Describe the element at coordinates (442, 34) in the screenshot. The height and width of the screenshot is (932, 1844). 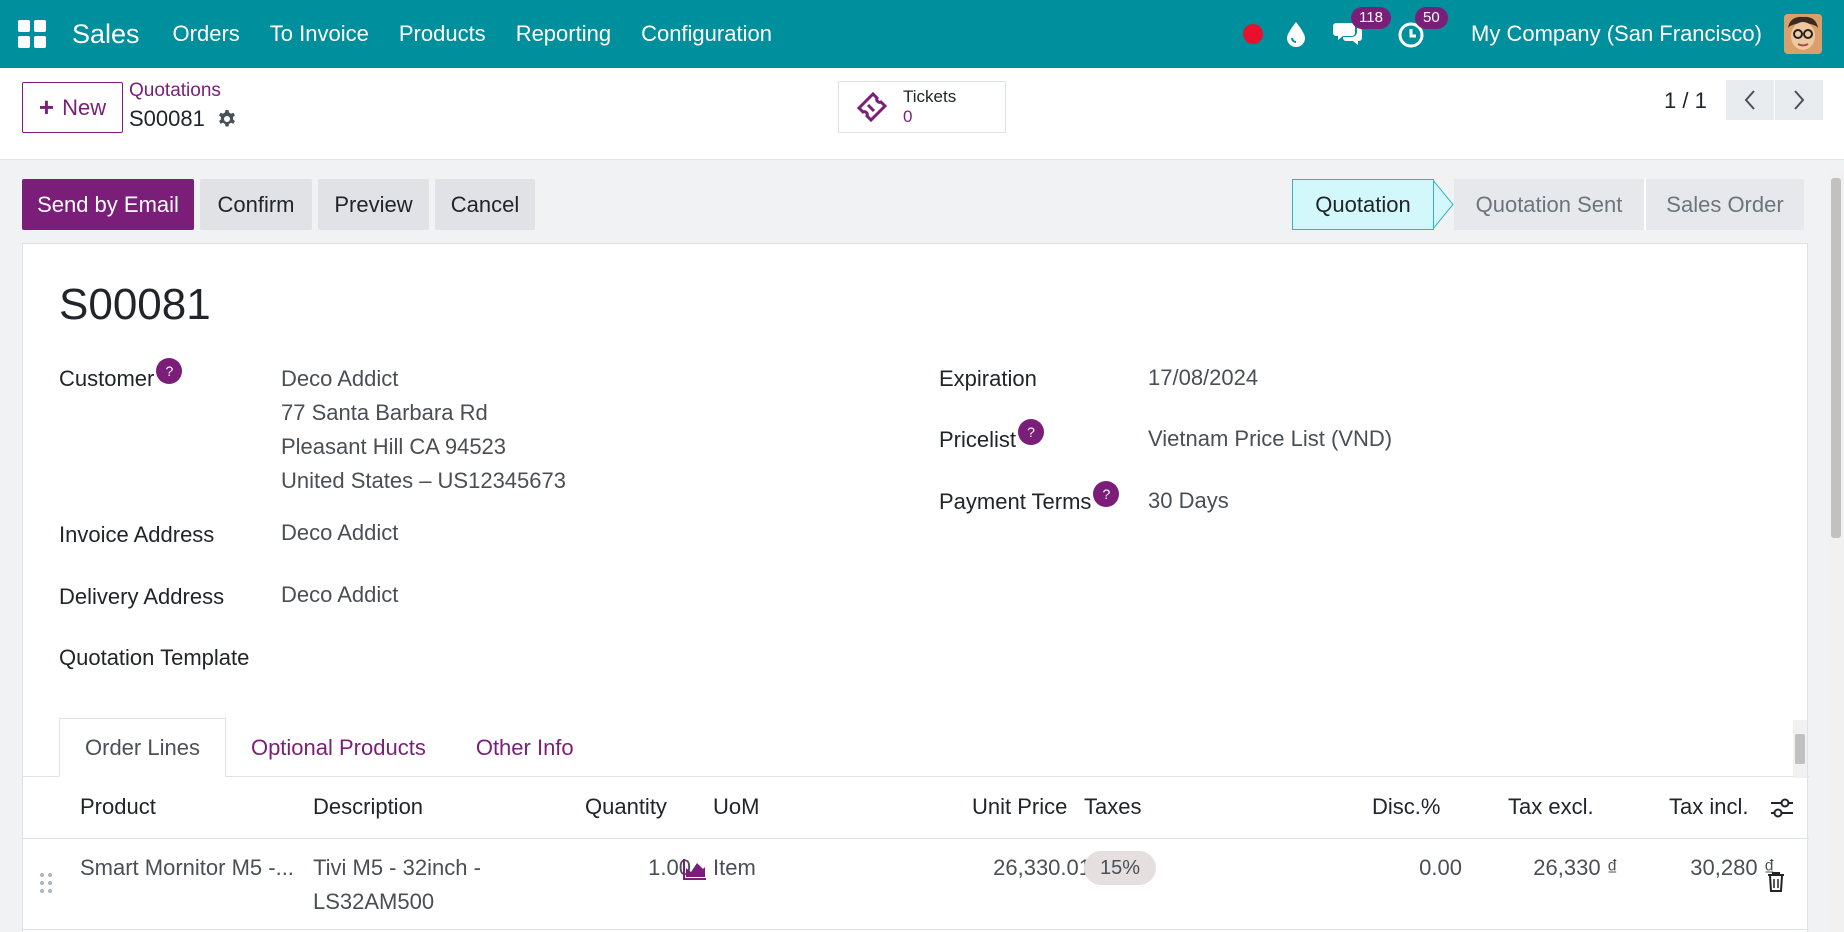
I see `menu-products: Products` at that location.